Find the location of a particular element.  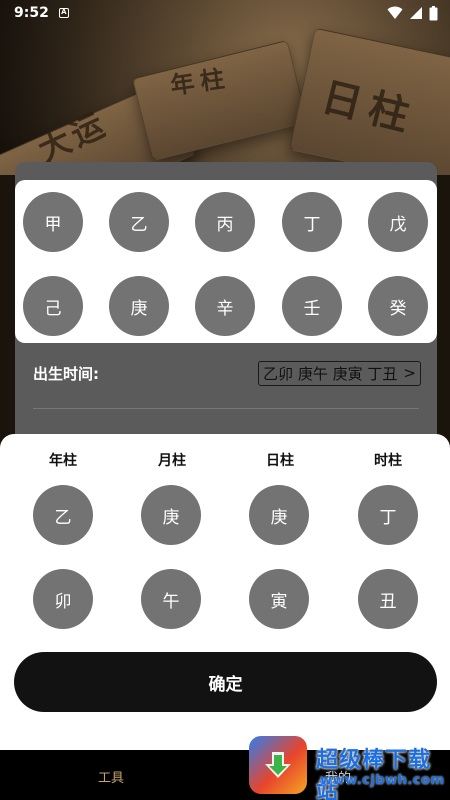

confirm-button: 确定 is located at coordinates (225, 682).